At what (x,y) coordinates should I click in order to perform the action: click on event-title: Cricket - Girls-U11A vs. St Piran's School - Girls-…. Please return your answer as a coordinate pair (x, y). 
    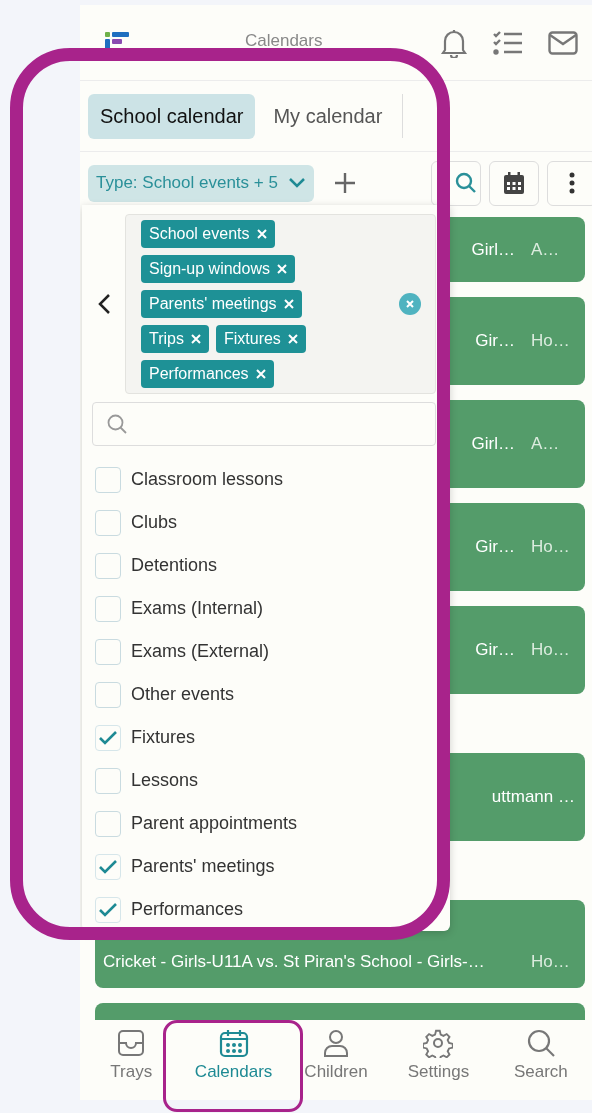
    Looking at the image, I should click on (294, 962).